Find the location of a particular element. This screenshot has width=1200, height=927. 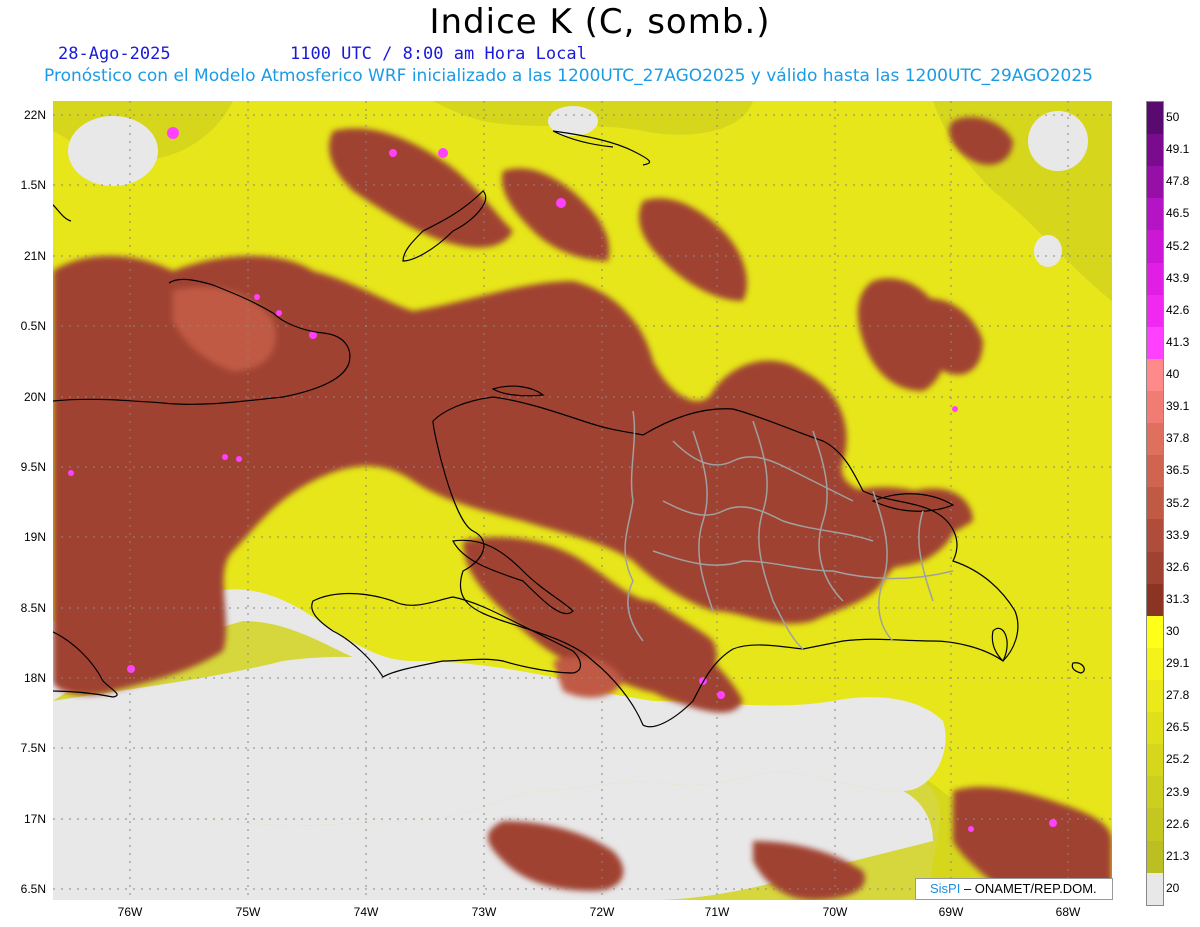

colorbar-label: 21.3 is located at coordinates (1178, 855).